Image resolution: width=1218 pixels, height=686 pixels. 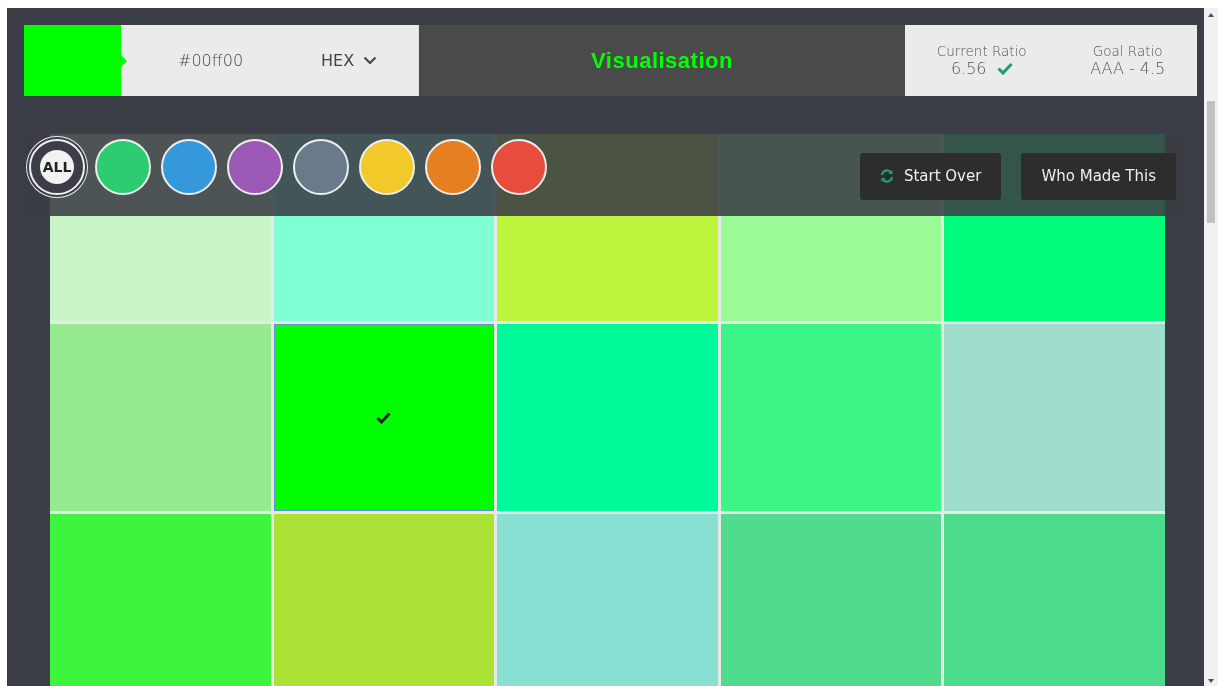 I want to click on start-over-button: Start Over, so click(x=930, y=176).